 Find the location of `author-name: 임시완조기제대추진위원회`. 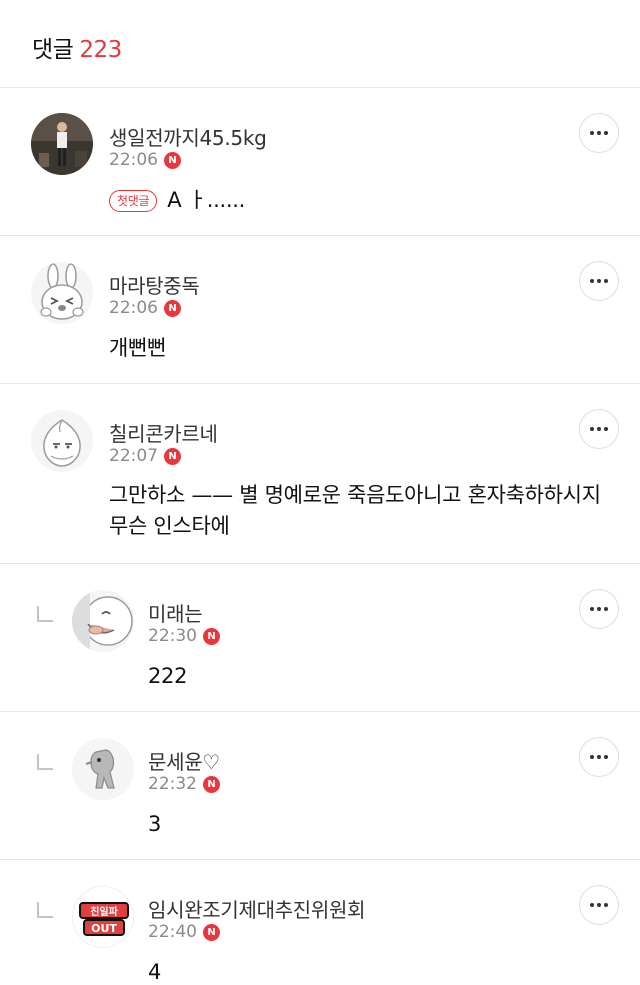

author-name: 임시완조기제대추진위원회 is located at coordinates (257, 908).